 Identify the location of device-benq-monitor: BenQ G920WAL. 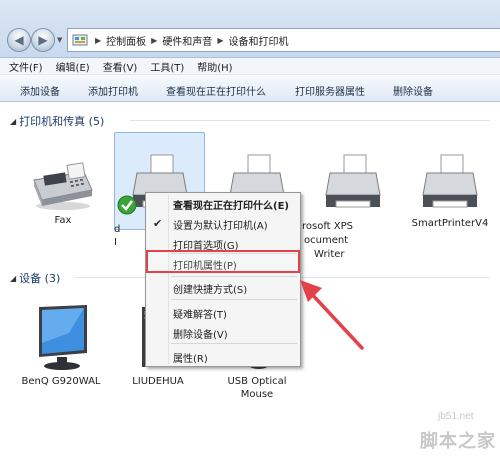
(61, 345).